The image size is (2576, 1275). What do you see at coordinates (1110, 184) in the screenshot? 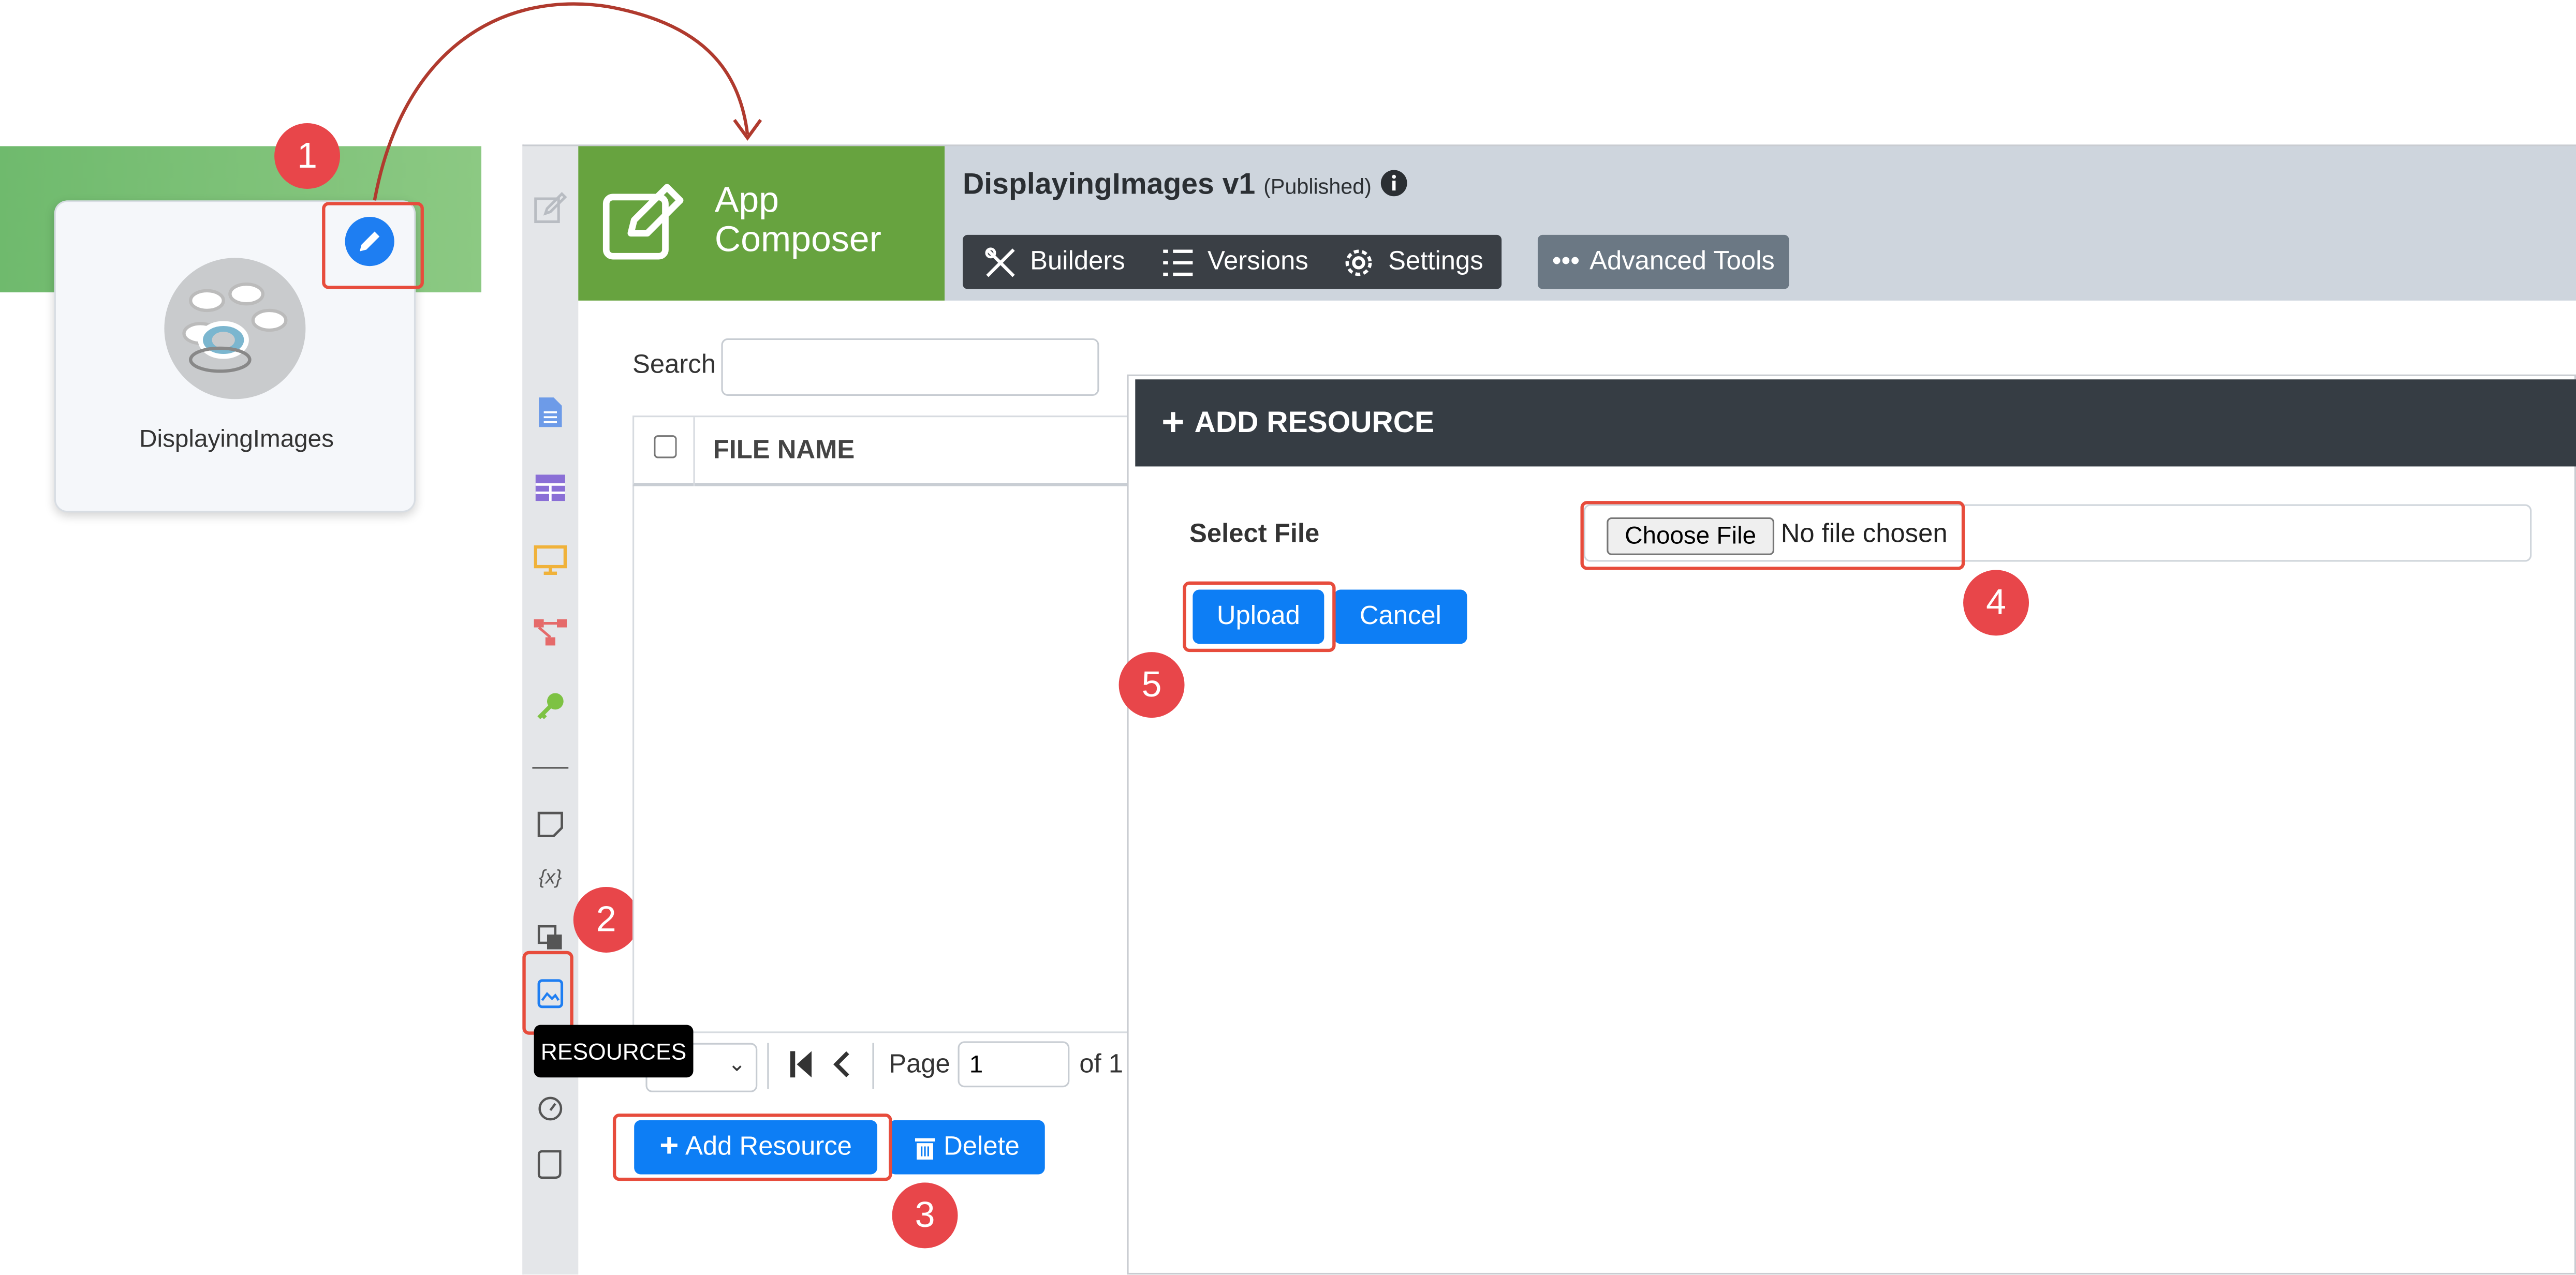
I see `app-title-text: DisplayingImages v1` at bounding box center [1110, 184].